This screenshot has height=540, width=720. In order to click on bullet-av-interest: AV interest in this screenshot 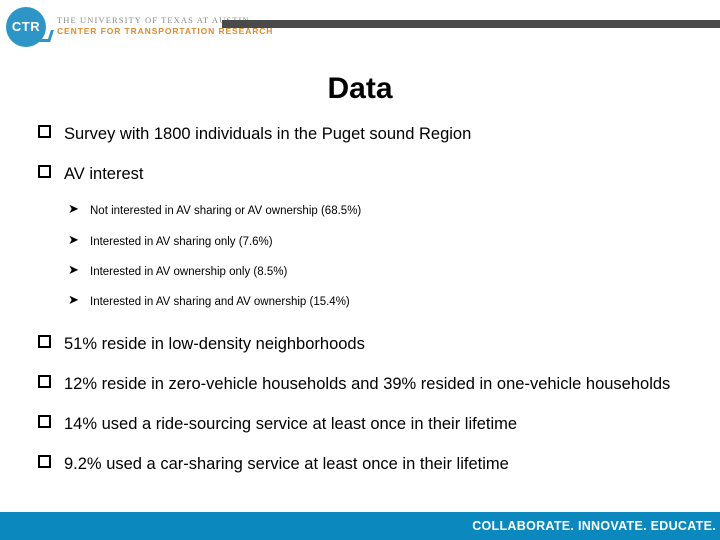, I will do `click(360, 174)`.